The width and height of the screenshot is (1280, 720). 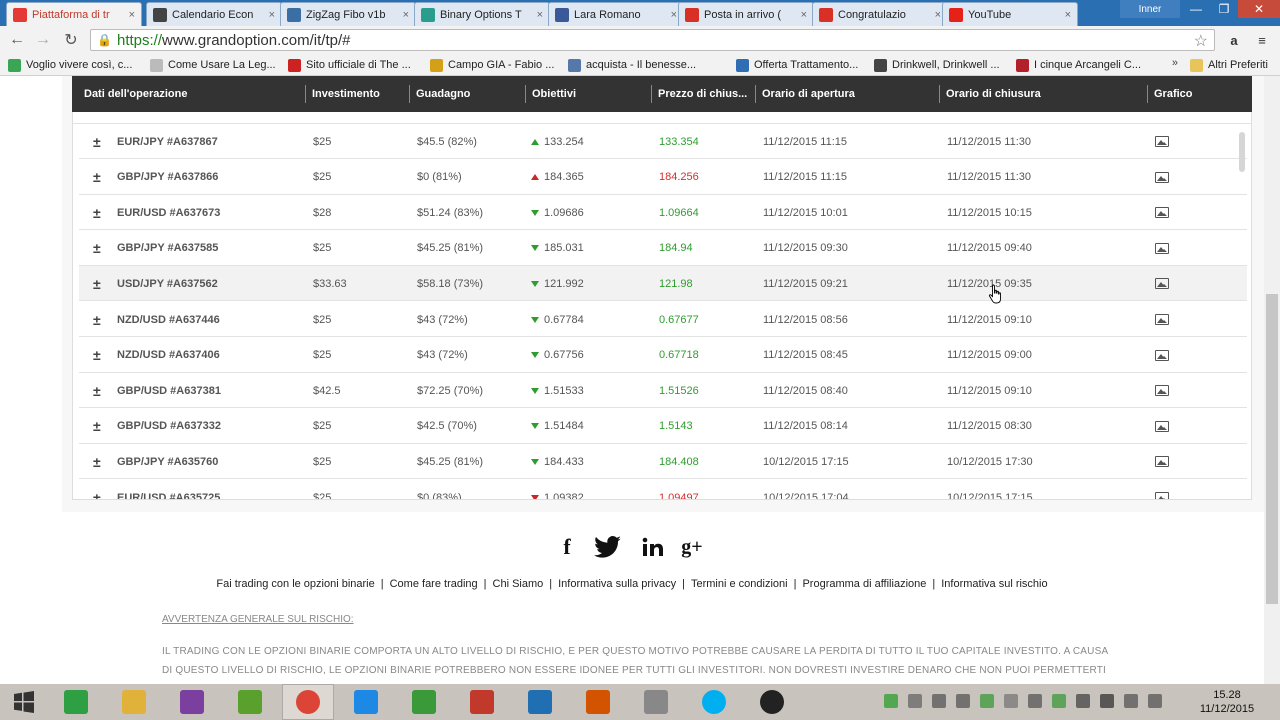 What do you see at coordinates (1201, 41) in the screenshot?
I see `bookmark-star-icon: ☆` at bounding box center [1201, 41].